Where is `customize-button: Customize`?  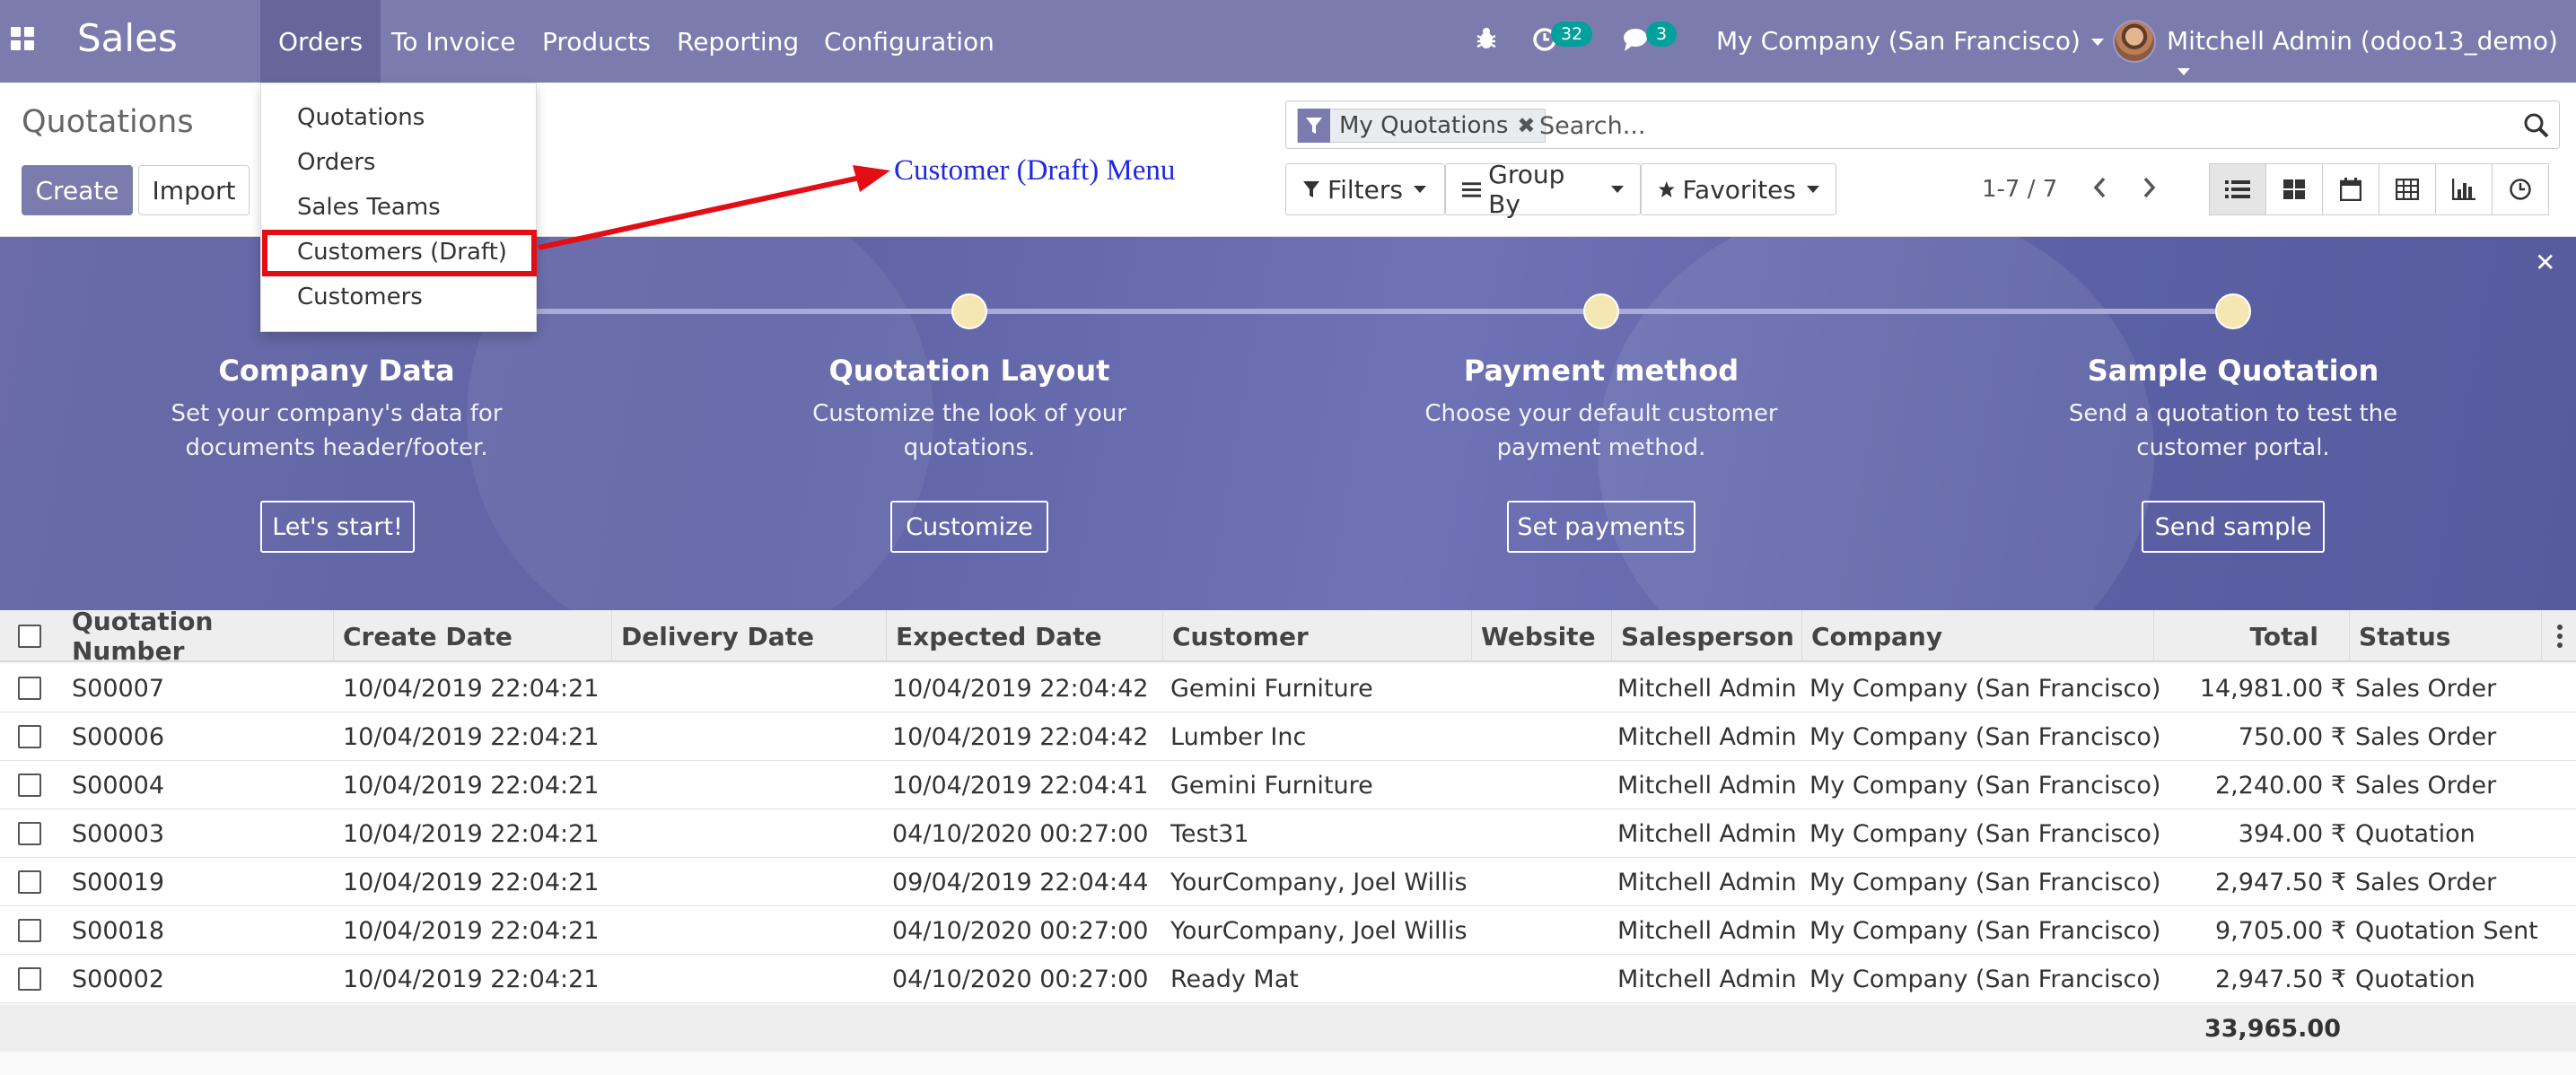 customize-button: Customize is located at coordinates (969, 527).